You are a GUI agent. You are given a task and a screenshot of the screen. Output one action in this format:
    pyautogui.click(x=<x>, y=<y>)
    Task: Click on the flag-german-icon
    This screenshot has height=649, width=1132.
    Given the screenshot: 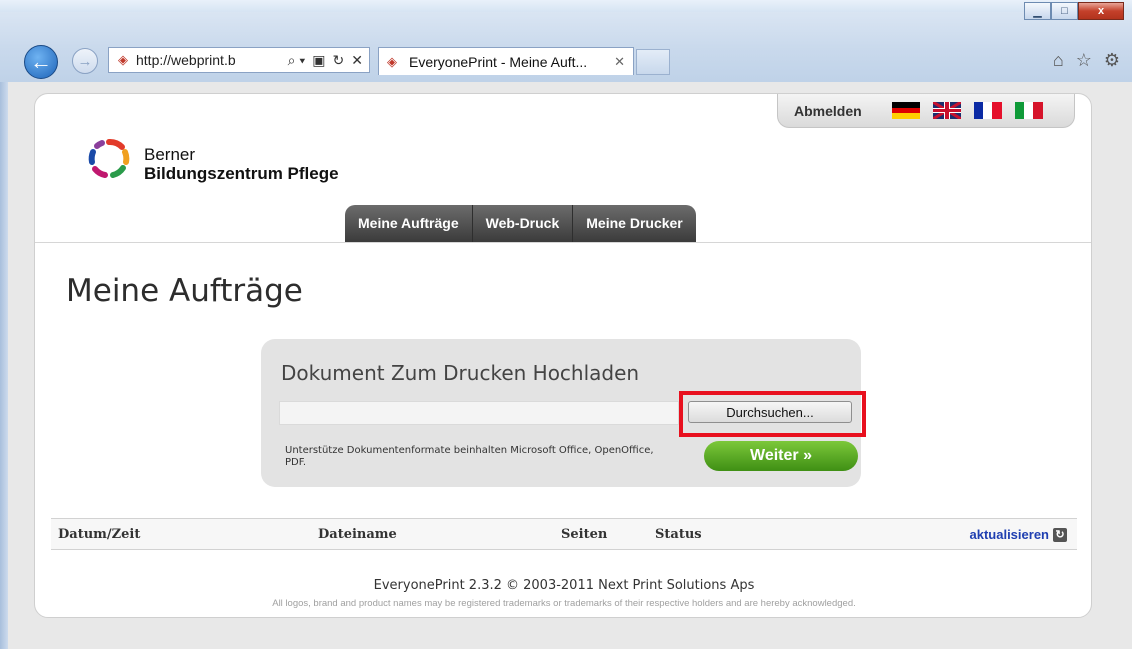 What is the action you would take?
    pyautogui.click(x=905, y=111)
    